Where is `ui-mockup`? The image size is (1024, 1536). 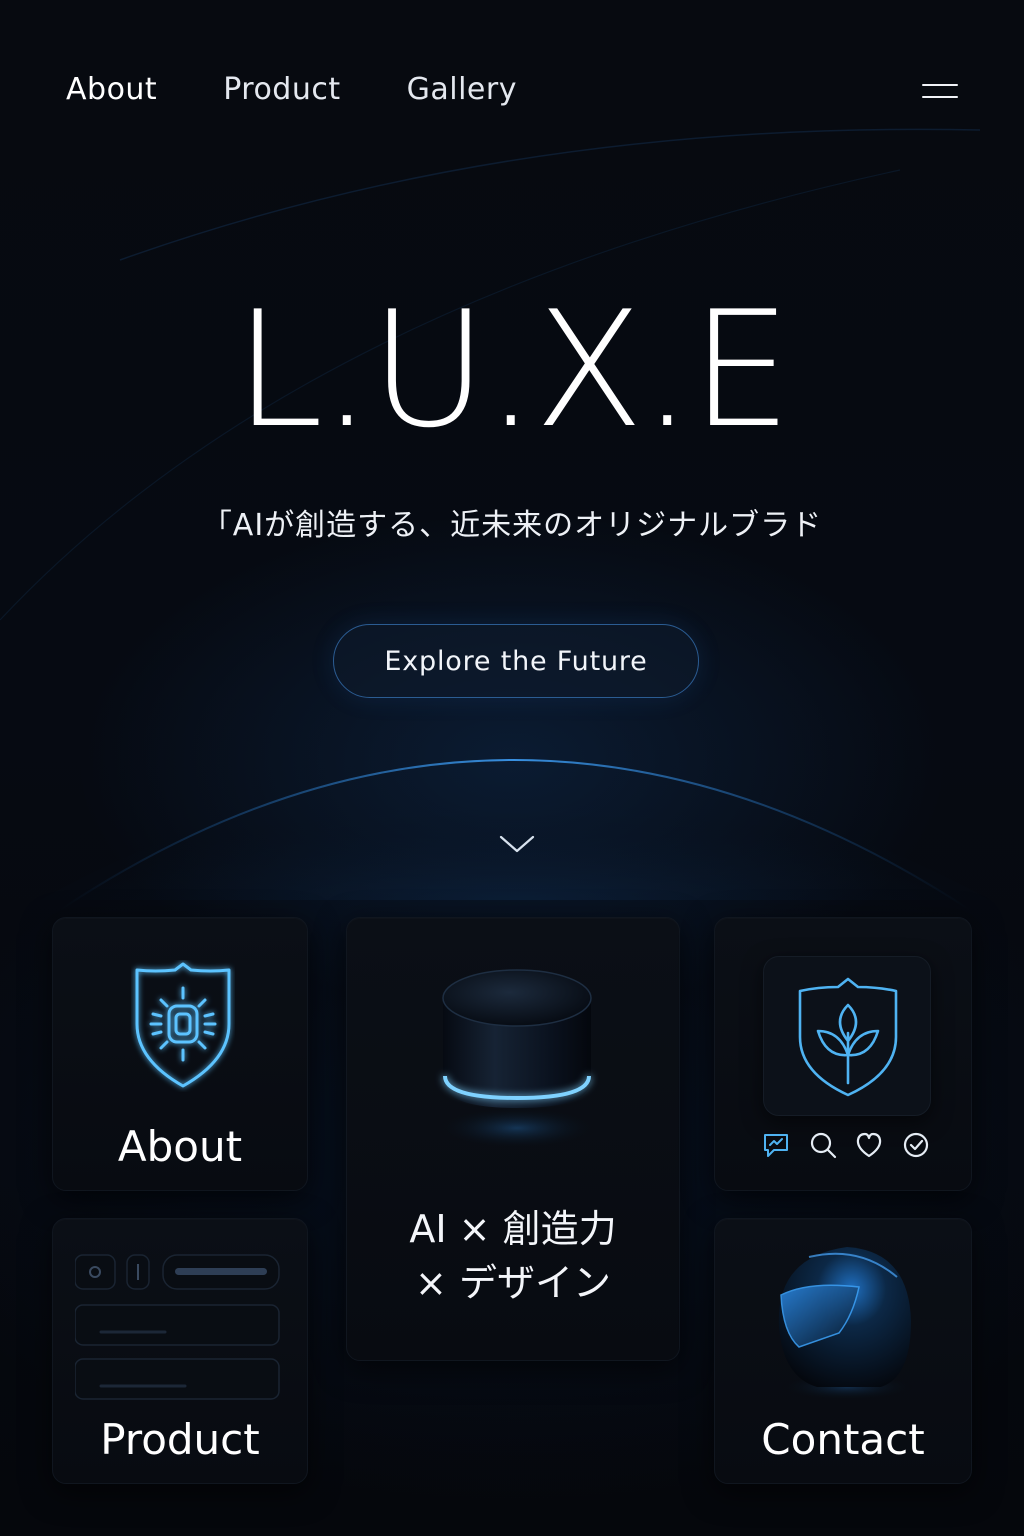 ui-mockup is located at coordinates (177, 1327).